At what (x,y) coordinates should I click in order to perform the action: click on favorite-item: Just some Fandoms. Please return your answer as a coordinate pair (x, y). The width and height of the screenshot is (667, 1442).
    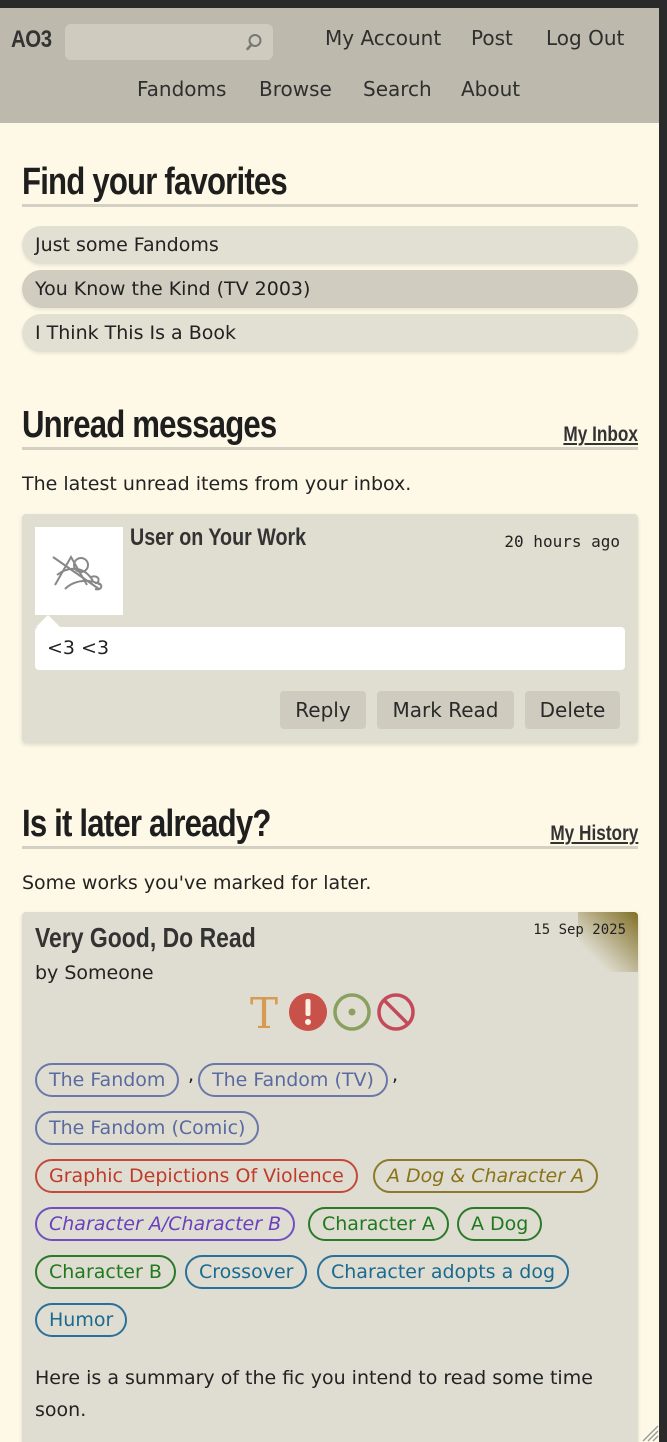
    Looking at the image, I should click on (330, 245).